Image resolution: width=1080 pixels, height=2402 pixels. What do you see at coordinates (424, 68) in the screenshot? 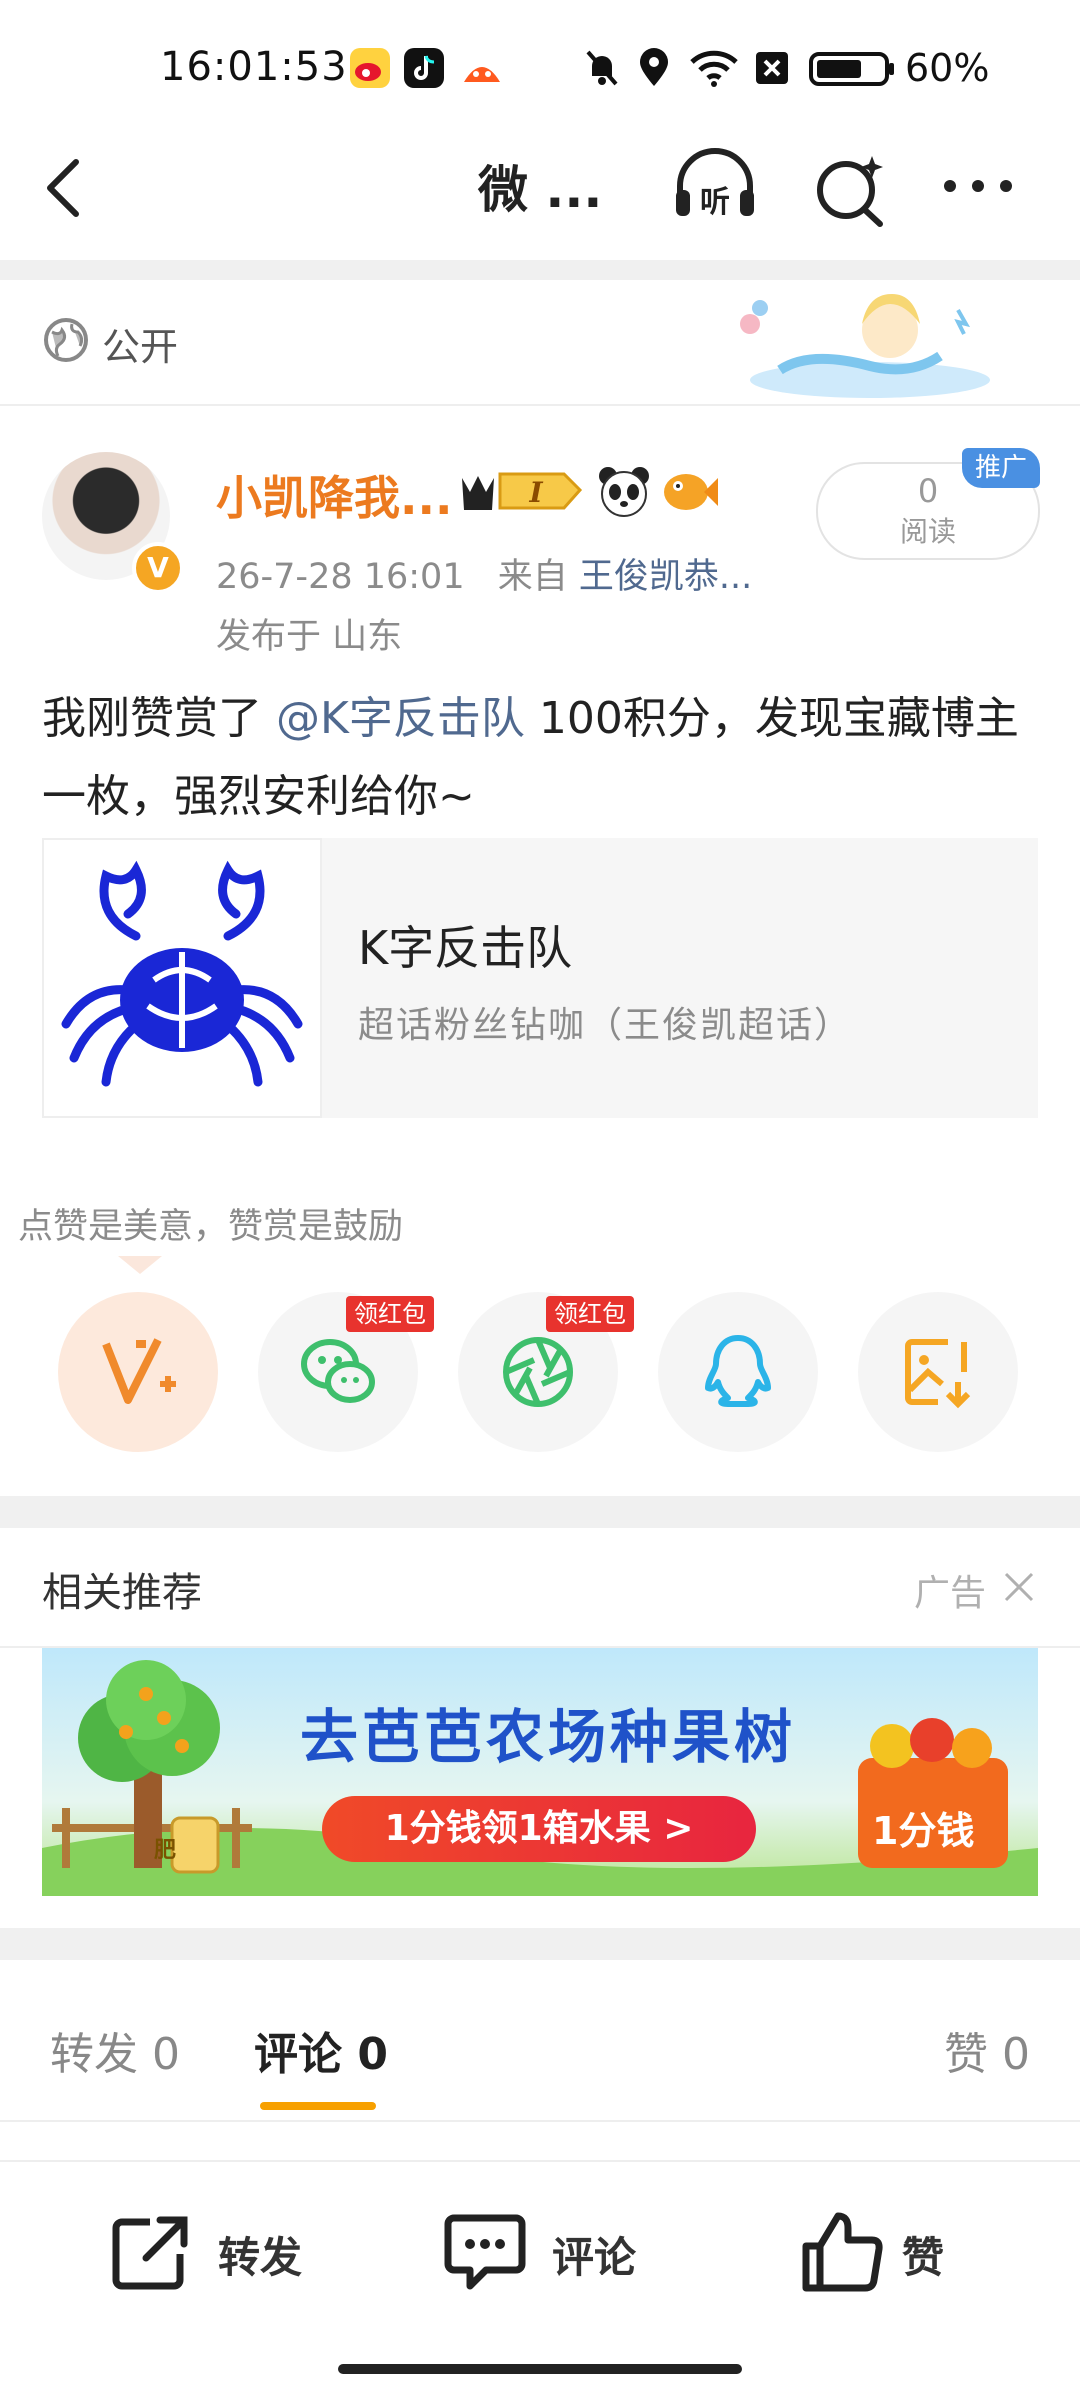
I see `tiktok-app-icon` at bounding box center [424, 68].